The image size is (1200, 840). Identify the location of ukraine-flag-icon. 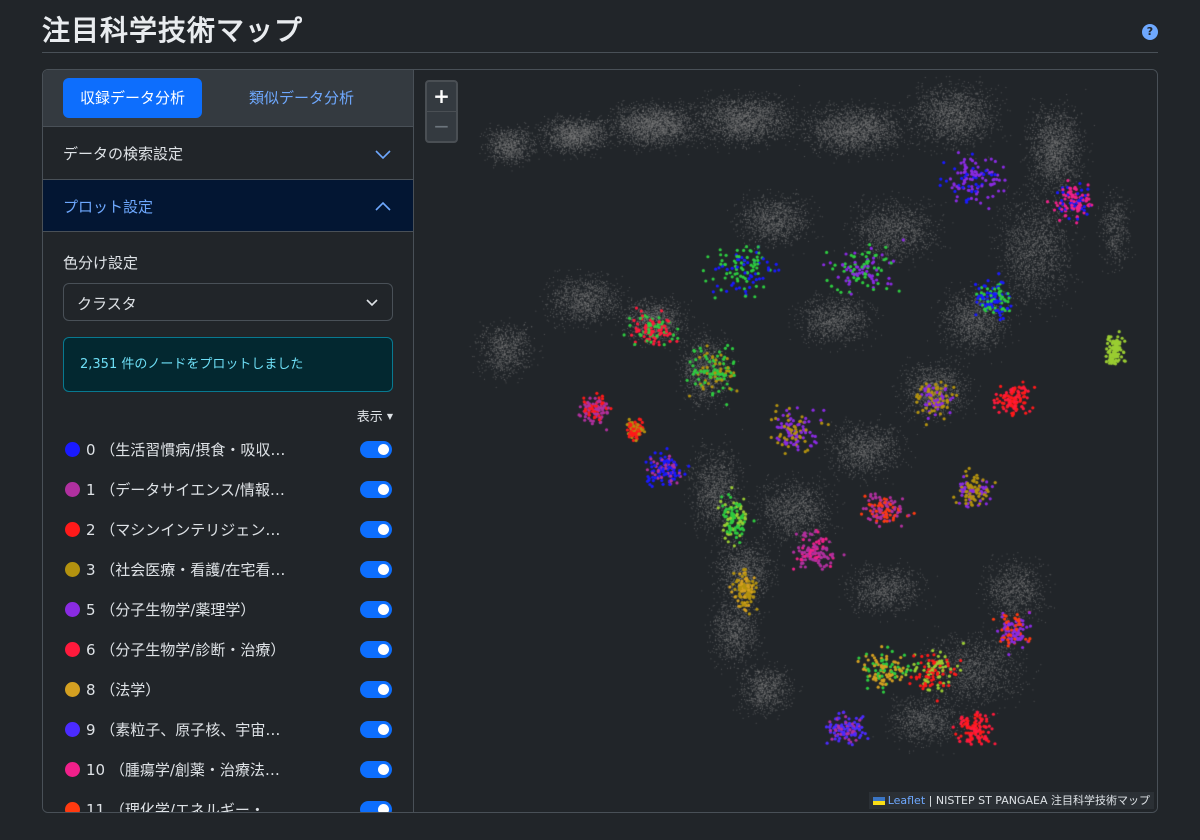
(878, 801).